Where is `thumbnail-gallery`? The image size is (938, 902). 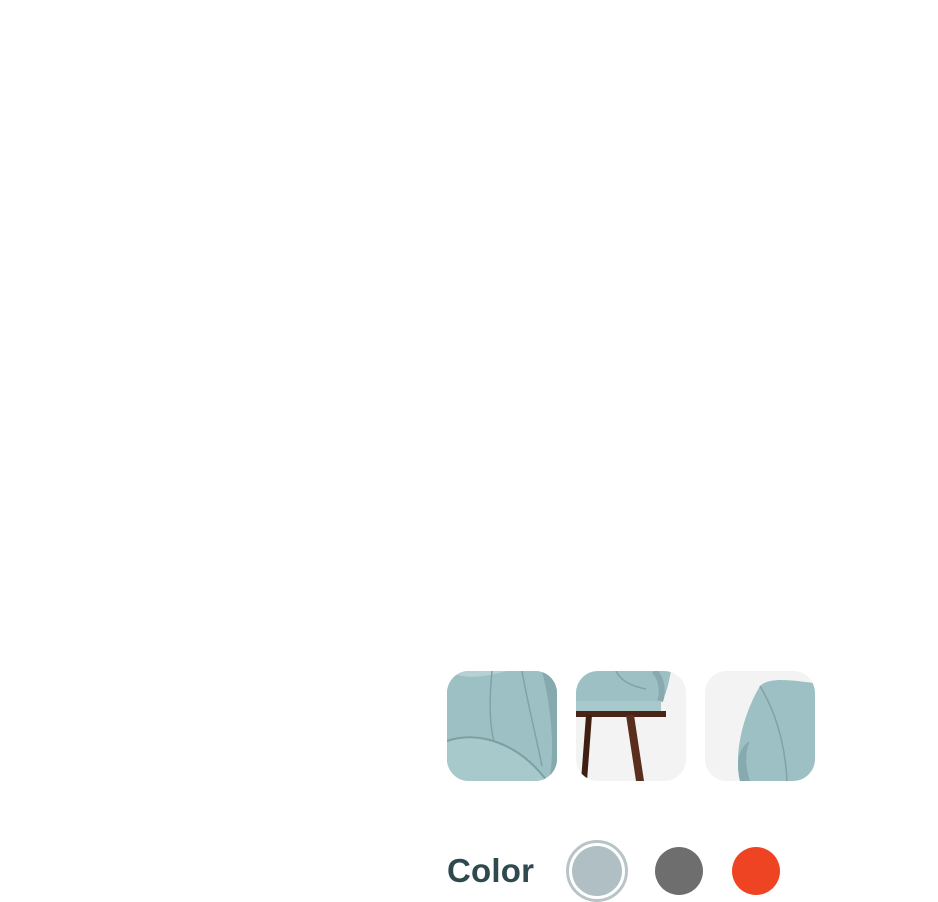
thumbnail-gallery is located at coordinates (631, 726).